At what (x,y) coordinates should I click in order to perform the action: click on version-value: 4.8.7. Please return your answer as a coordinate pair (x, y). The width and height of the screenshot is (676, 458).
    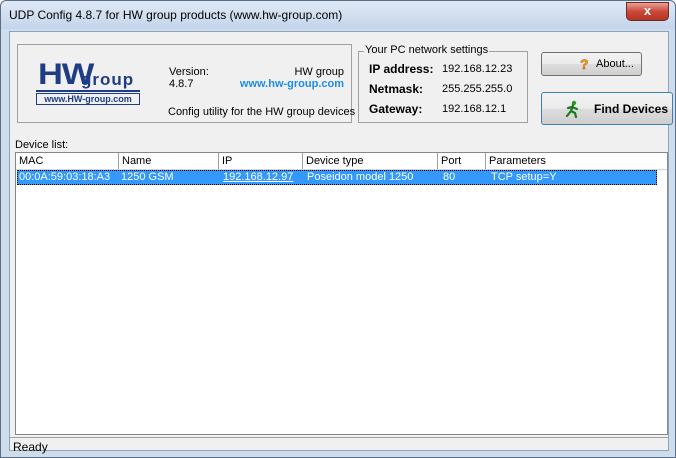
    Looking at the image, I should click on (181, 84).